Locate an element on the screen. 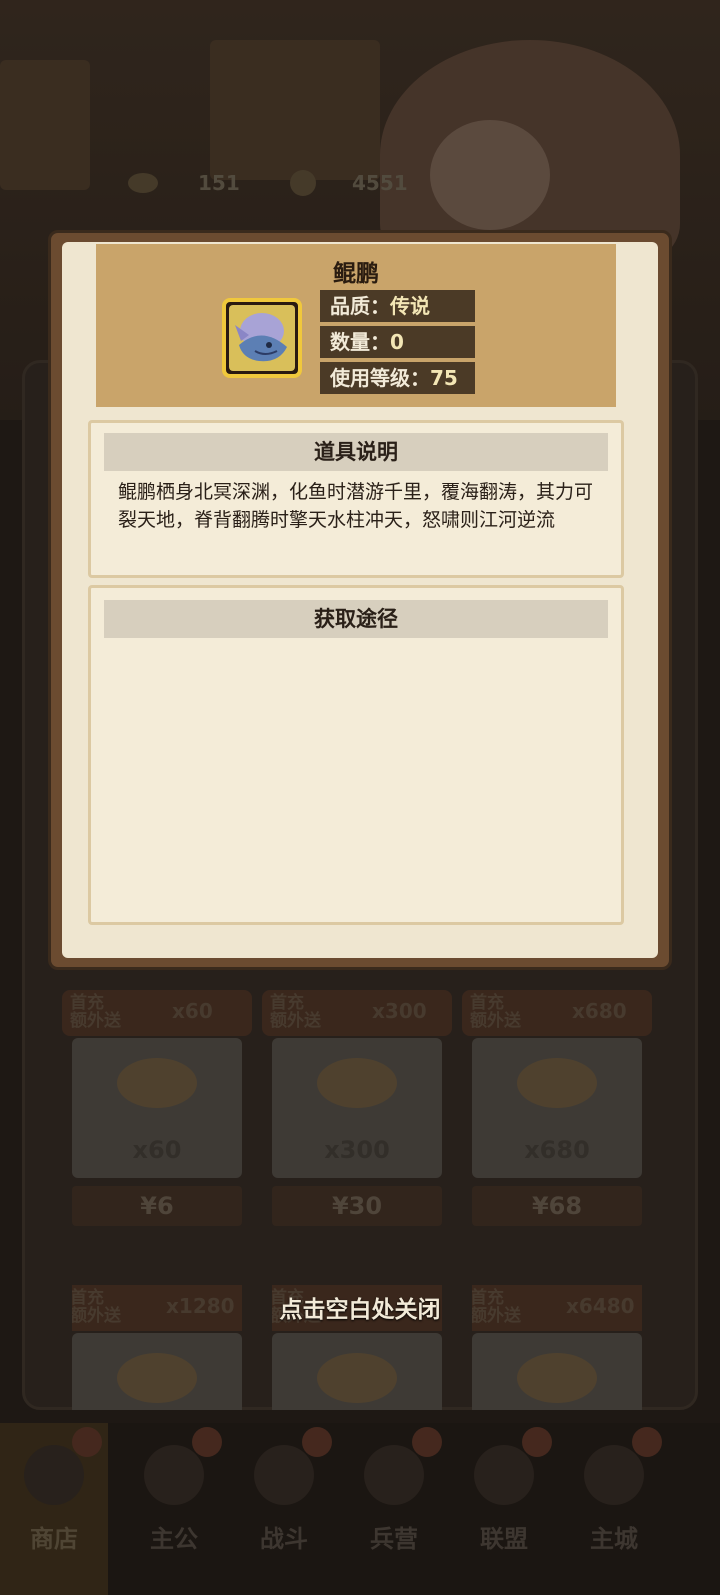 This screenshot has width=720, height=1595. item-level-row: 使用等级：75 is located at coordinates (397, 378).